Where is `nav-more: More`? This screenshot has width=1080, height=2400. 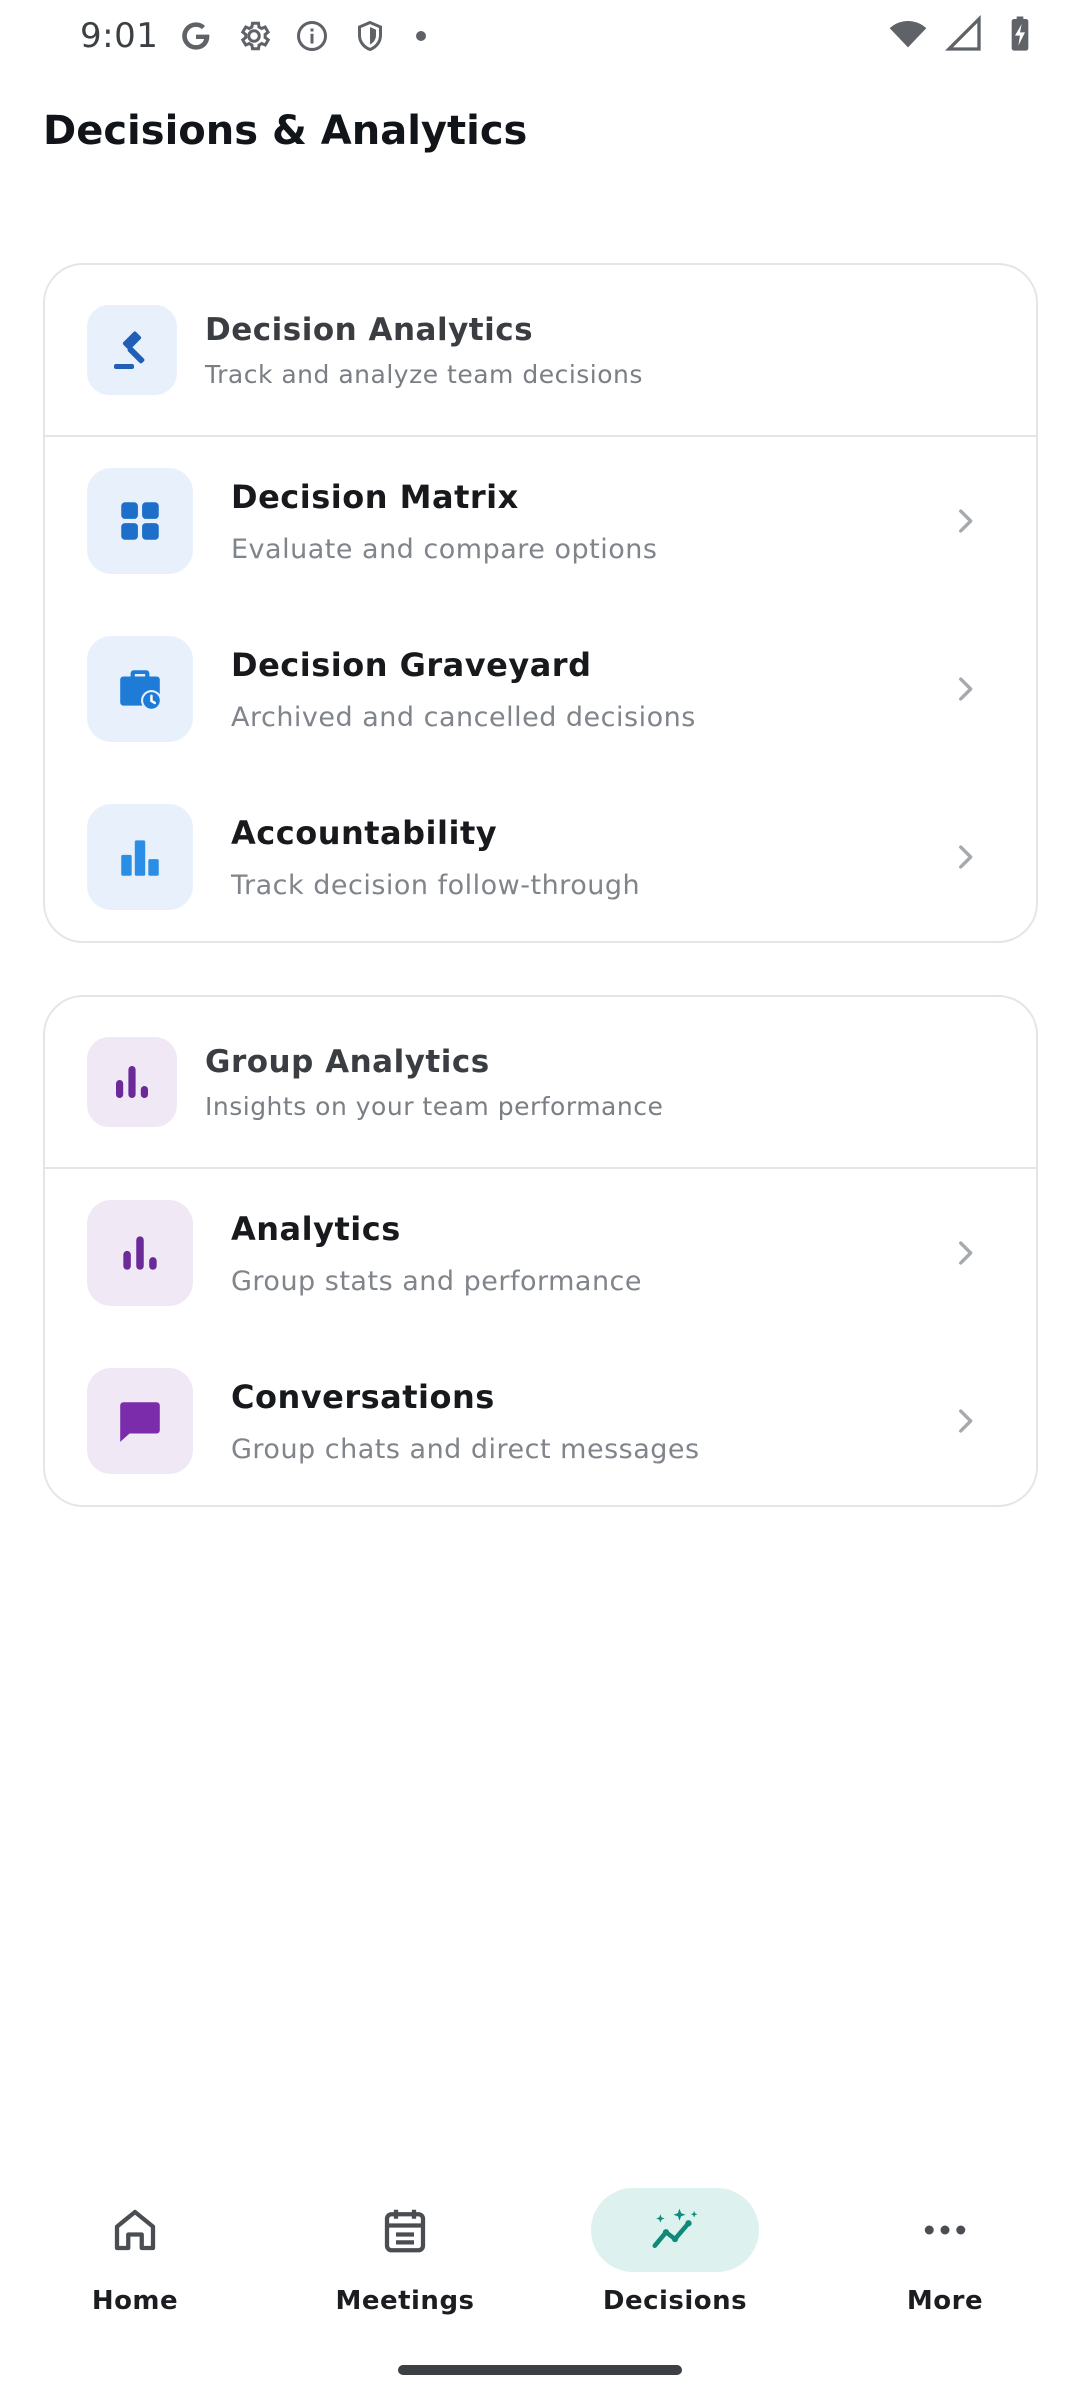
nav-more: More is located at coordinates (945, 2243).